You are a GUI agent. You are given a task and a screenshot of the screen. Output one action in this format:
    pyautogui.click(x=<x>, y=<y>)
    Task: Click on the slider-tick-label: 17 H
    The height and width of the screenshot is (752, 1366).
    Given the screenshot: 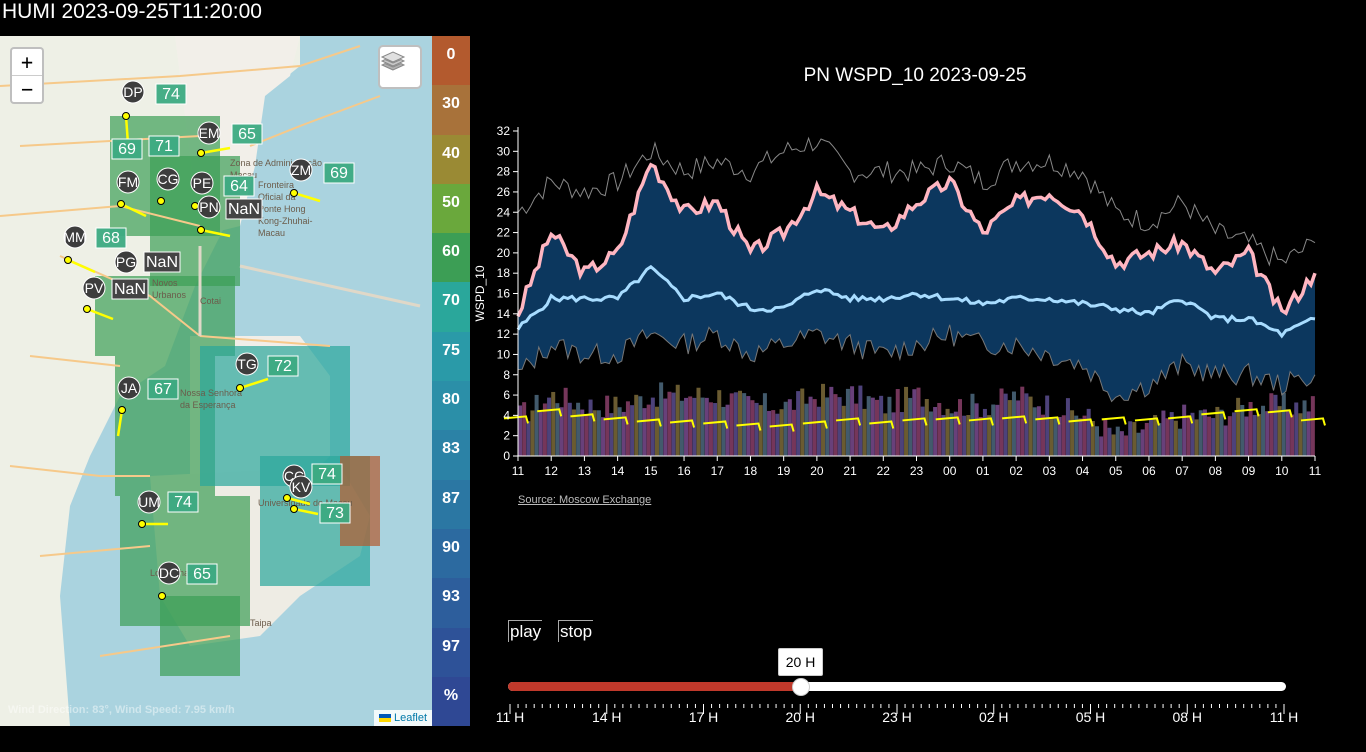 What is the action you would take?
    pyautogui.click(x=703, y=717)
    